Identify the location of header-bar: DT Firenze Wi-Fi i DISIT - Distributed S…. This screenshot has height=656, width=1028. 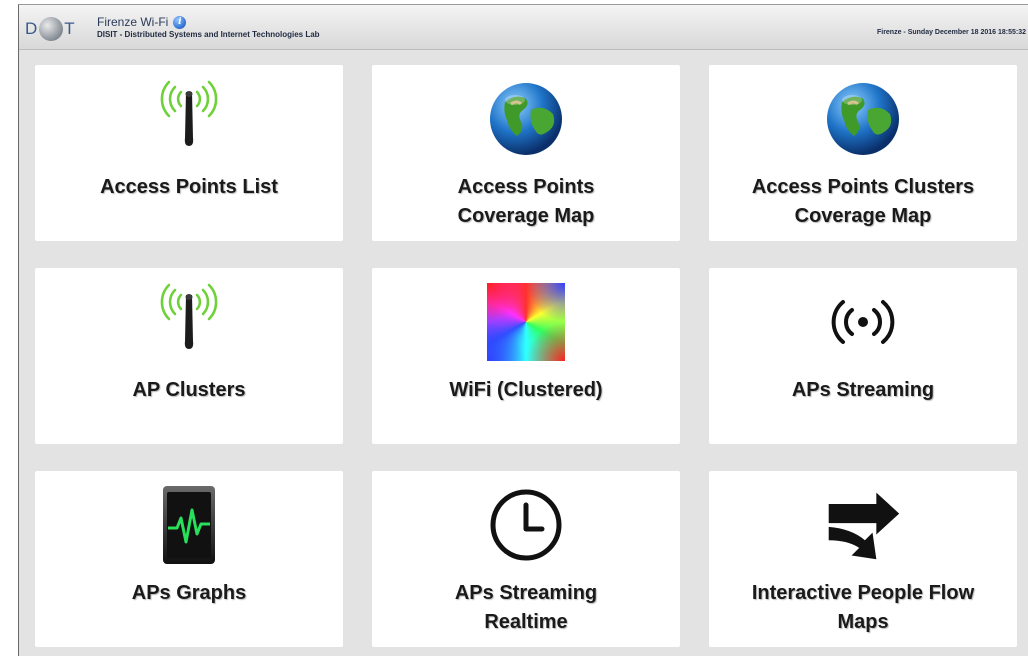
(523, 27).